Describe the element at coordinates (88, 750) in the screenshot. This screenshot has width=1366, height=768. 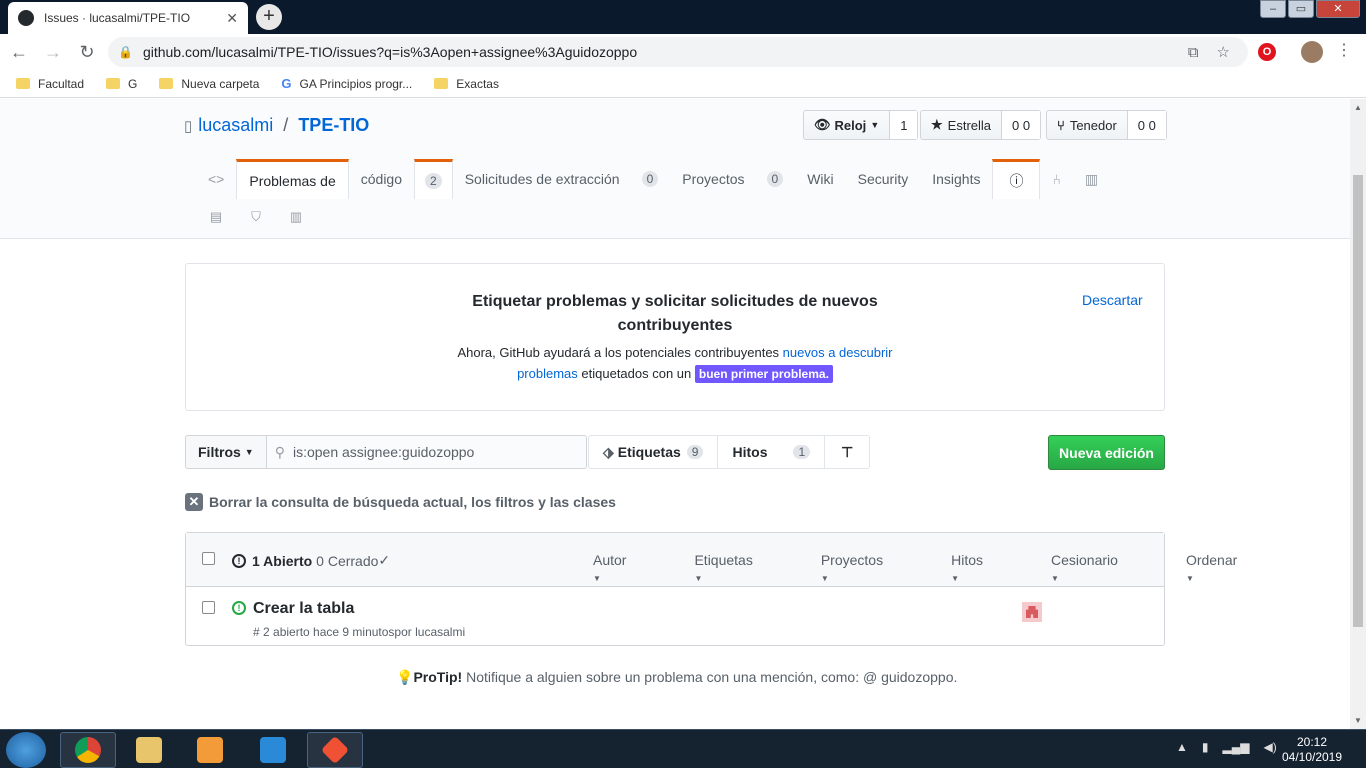
I see `chrome-taskbar-icon` at that location.